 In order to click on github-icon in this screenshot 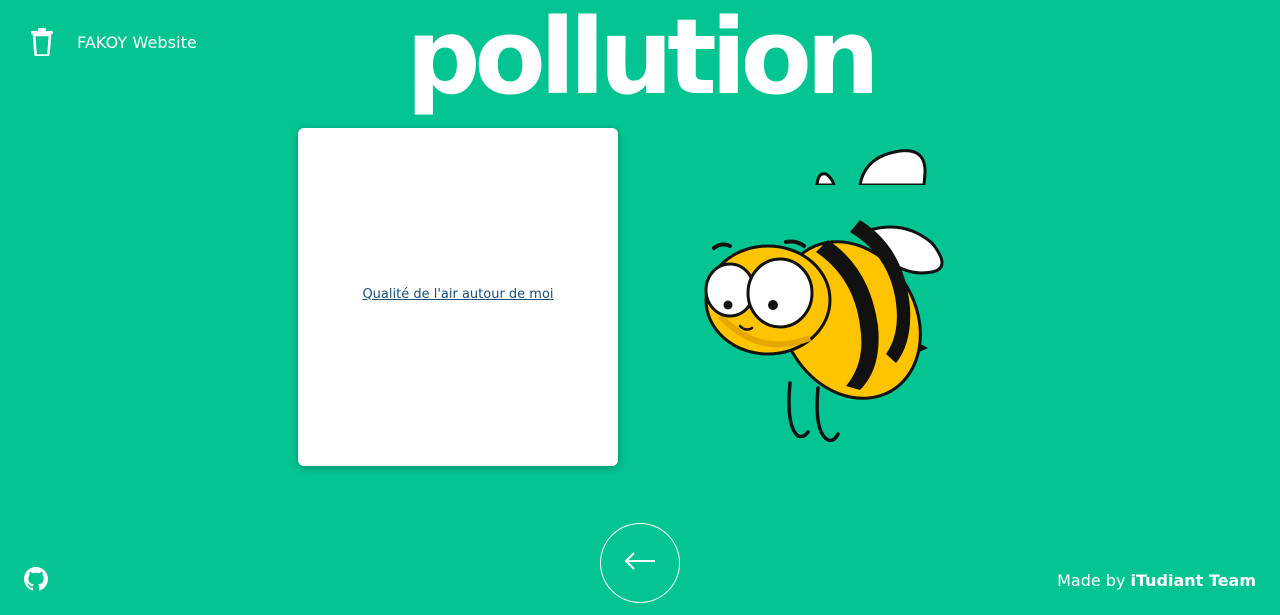, I will do `click(36, 579)`.